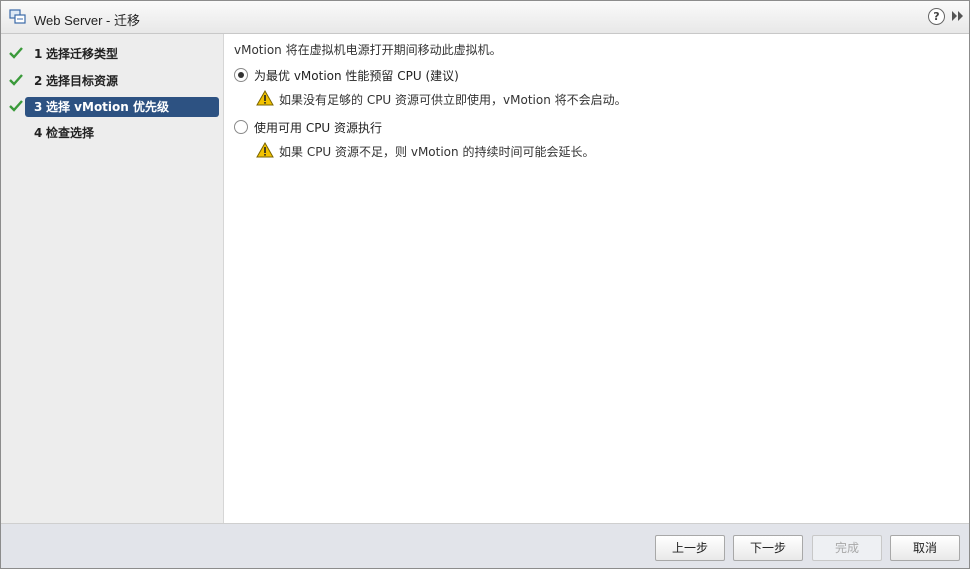  Describe the element at coordinates (690, 548) in the screenshot. I see `back-button: 上一步` at that location.